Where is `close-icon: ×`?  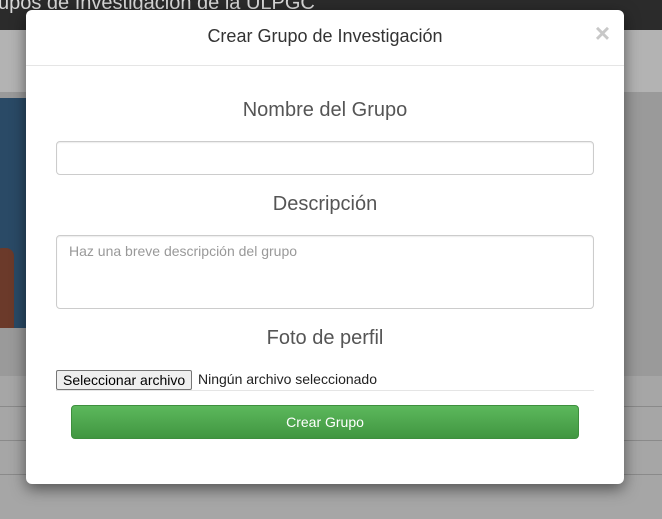 close-icon: × is located at coordinates (602, 33).